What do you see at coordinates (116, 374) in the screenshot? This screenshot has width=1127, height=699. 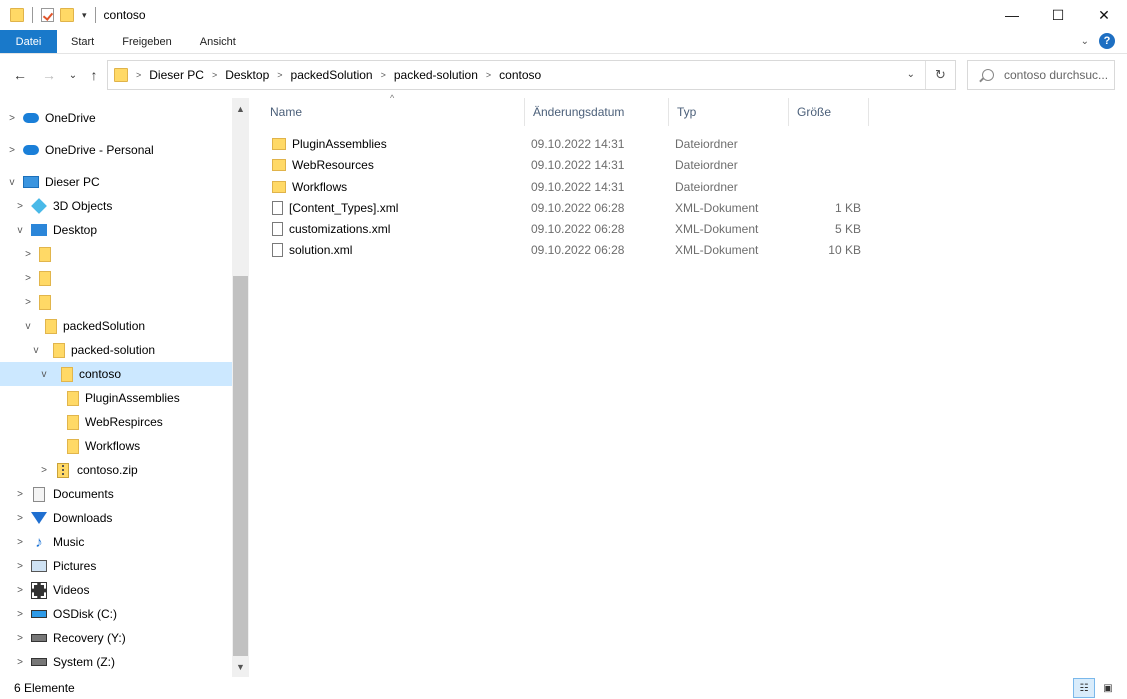 I see `sidebar-item-contoso: v contoso` at bounding box center [116, 374].